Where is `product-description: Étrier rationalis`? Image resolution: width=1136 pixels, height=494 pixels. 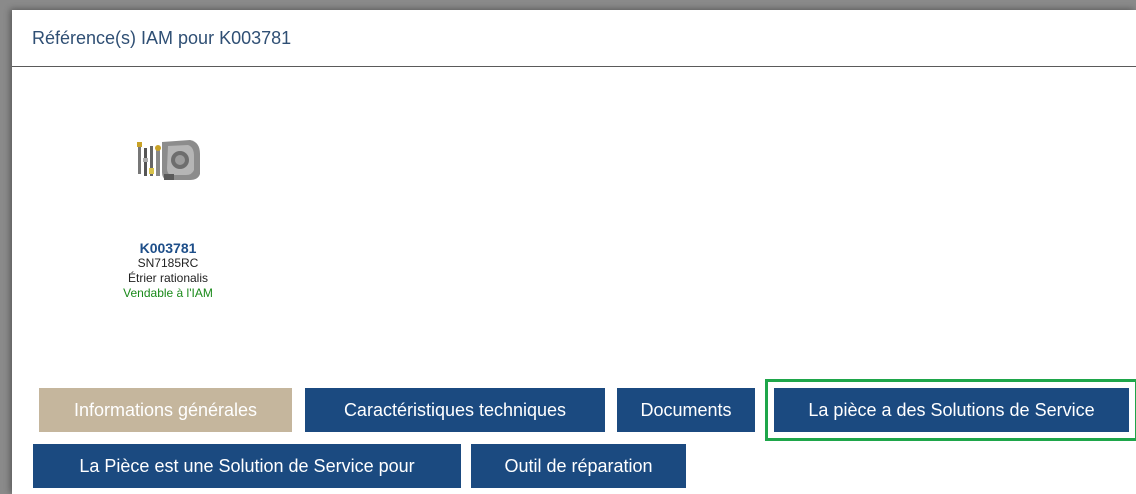 product-description: Étrier rationalis is located at coordinates (168, 278).